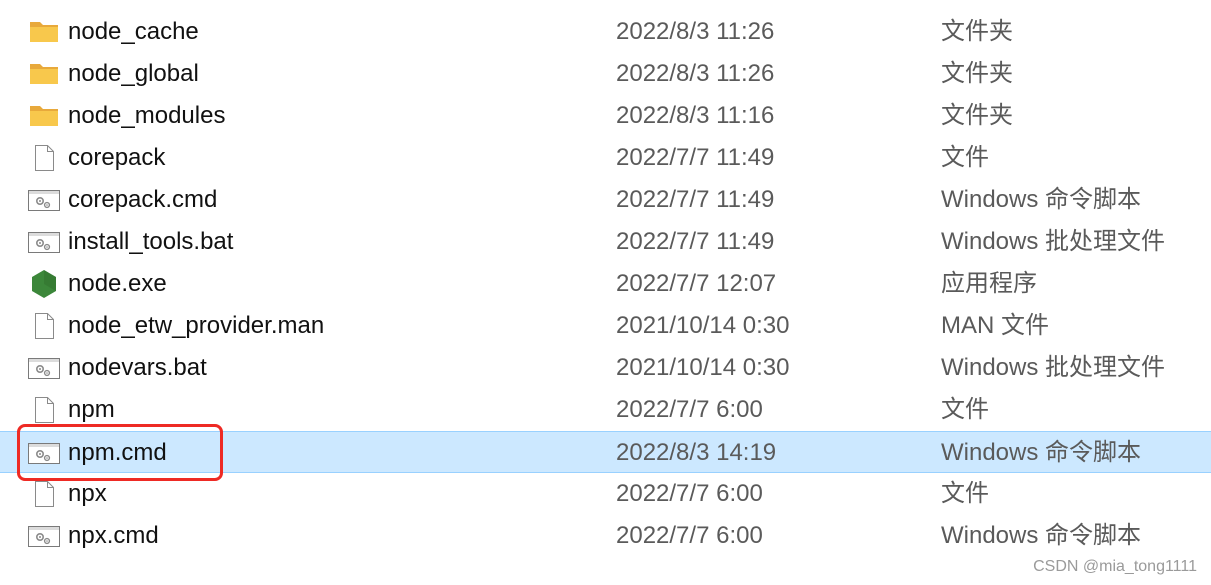 This screenshot has height=585, width=1211. What do you see at coordinates (87, 493) in the screenshot?
I see `file-name: npx` at bounding box center [87, 493].